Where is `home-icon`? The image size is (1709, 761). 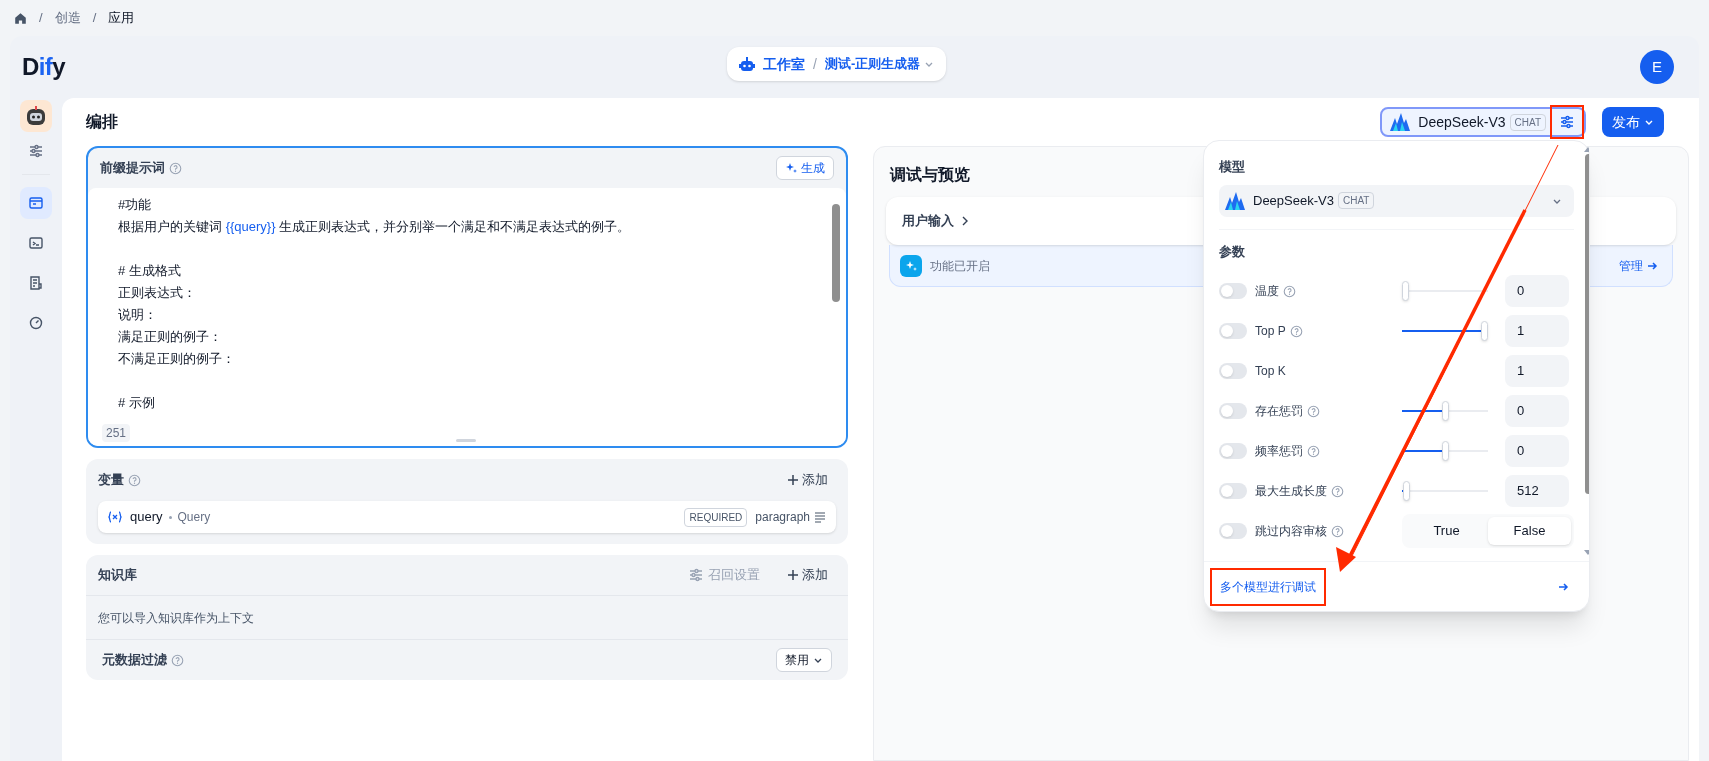
home-icon is located at coordinates (20, 18).